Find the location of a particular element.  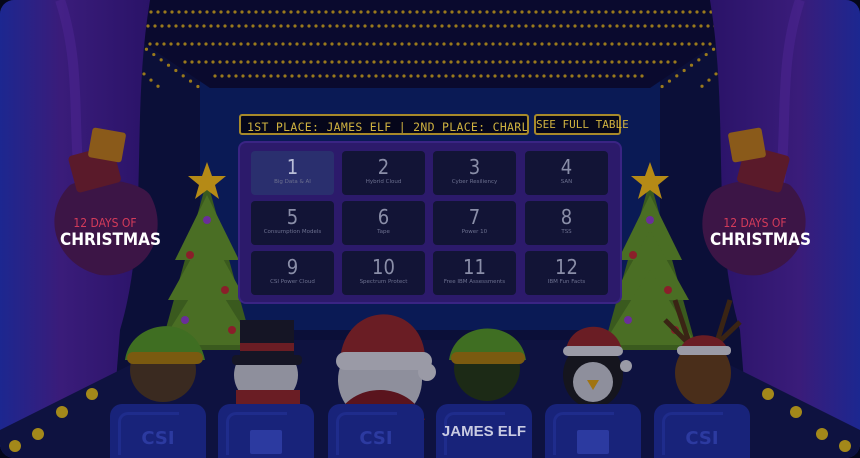

right-event-badge: 12 DAYS OF CHRISTMAS is located at coordinates (761, 220).